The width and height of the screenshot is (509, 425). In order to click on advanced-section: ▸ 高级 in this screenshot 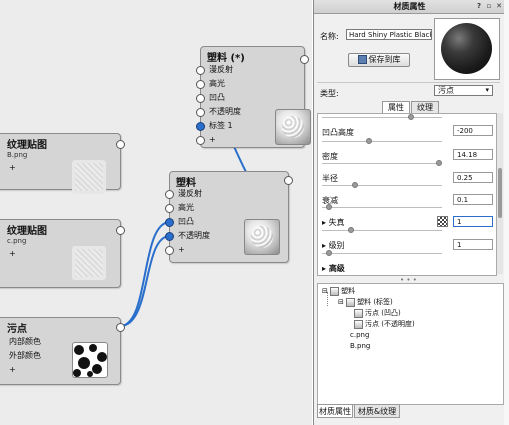, I will do `click(333, 268)`.